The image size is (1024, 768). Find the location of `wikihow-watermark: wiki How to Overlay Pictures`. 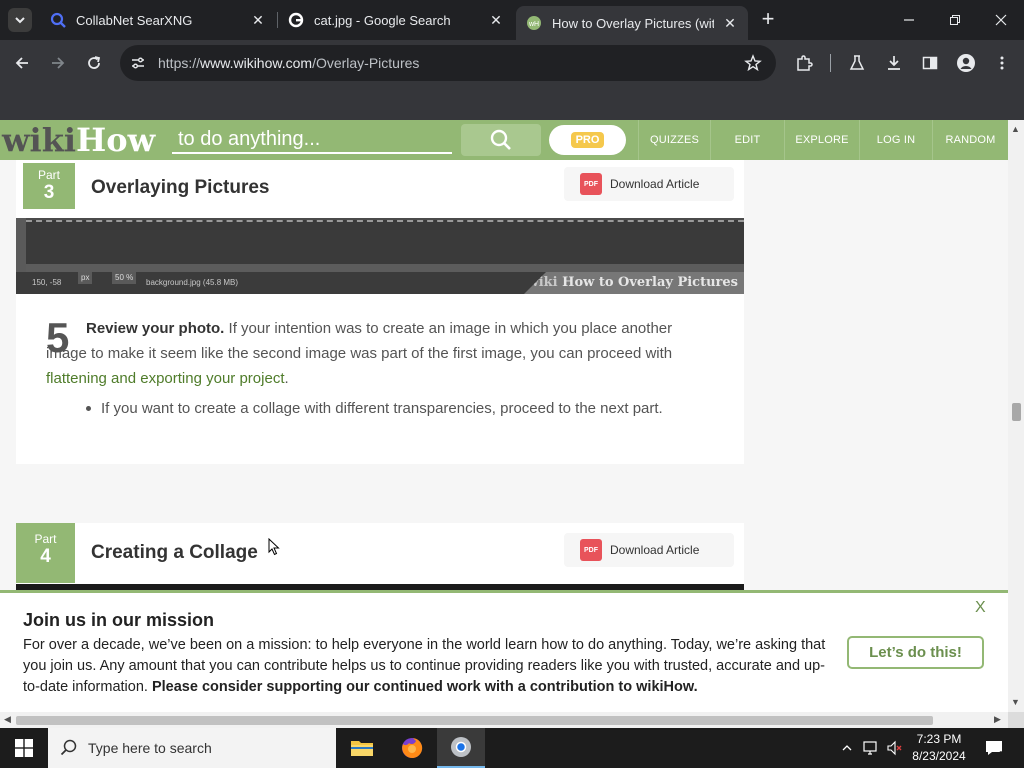

wikihow-watermark: wiki How to Overlay Pictures is located at coordinates (634, 283).